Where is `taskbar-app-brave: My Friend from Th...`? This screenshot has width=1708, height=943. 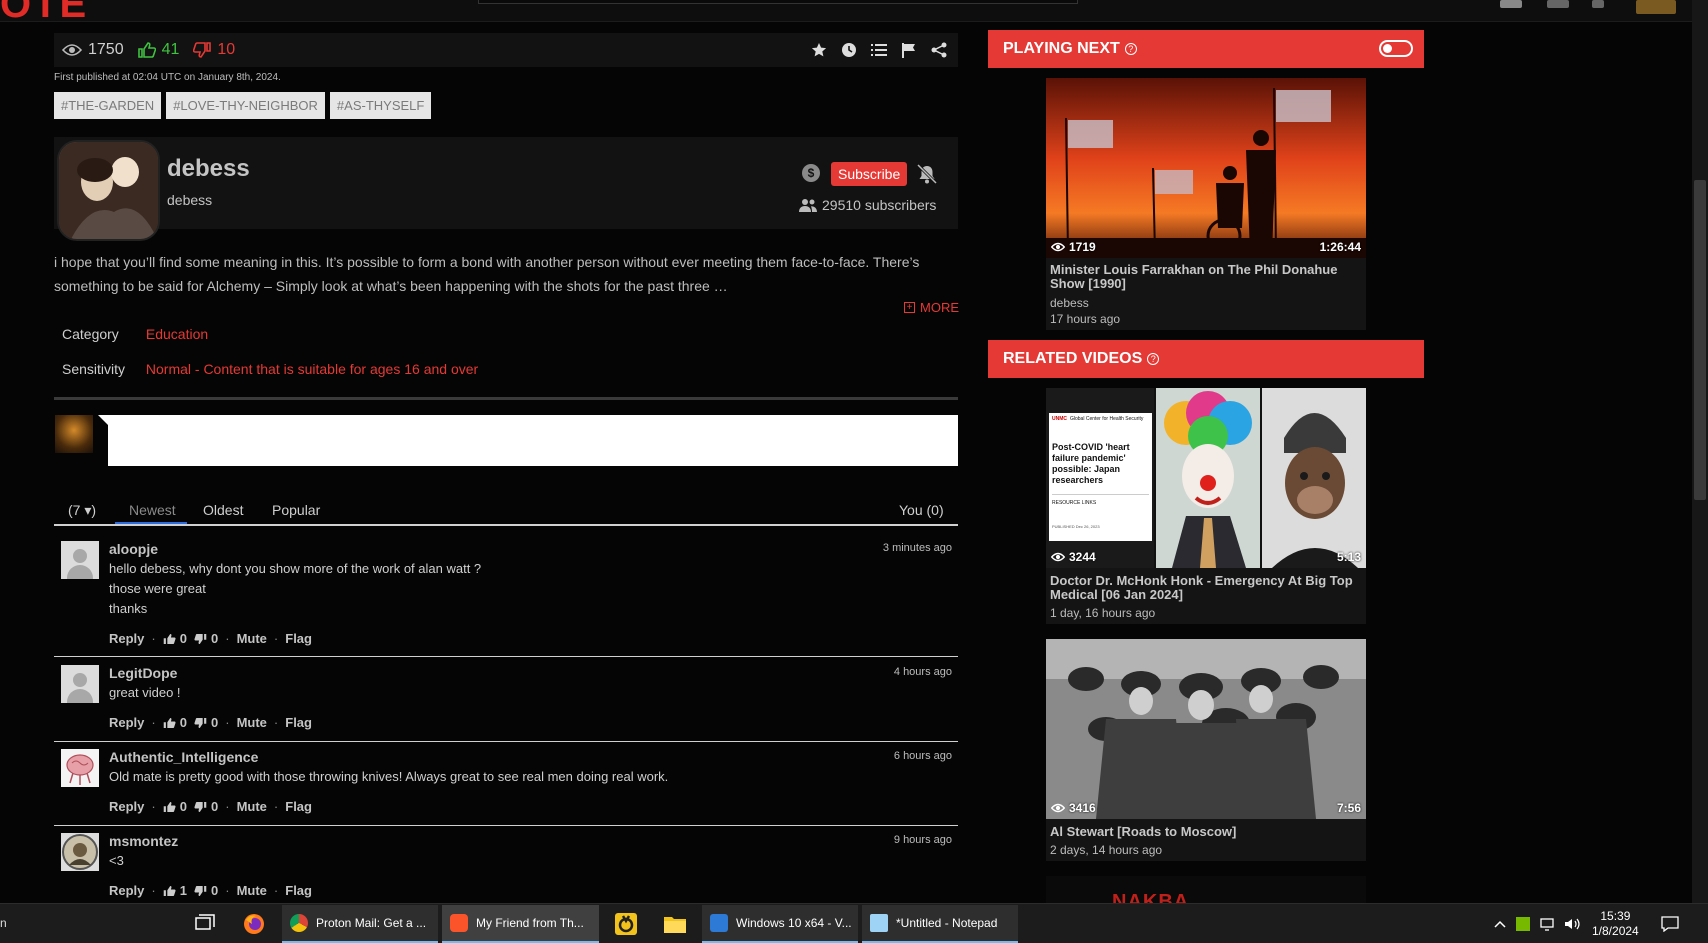 taskbar-app-brave: My Friend from Th... is located at coordinates (520, 924).